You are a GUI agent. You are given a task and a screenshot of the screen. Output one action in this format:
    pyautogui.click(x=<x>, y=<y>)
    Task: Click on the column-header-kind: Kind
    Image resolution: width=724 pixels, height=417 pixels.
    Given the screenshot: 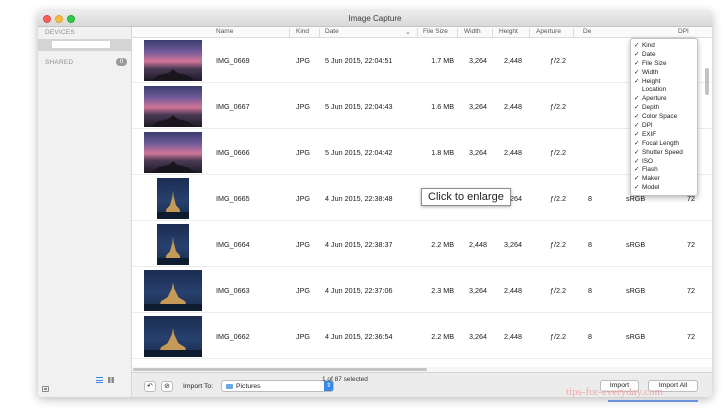 What is the action you would take?
    pyautogui.click(x=302, y=31)
    